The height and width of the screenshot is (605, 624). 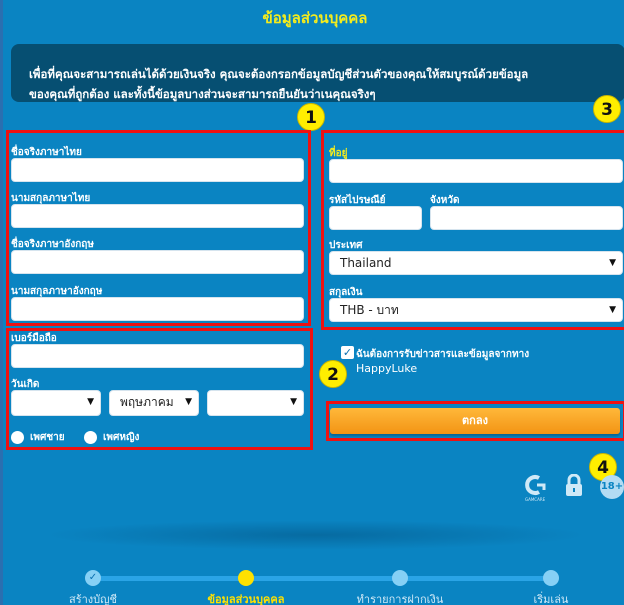 What do you see at coordinates (246, 599) in the screenshot?
I see `step-2-label: ข้อมูลส่วนบุคคล` at bounding box center [246, 599].